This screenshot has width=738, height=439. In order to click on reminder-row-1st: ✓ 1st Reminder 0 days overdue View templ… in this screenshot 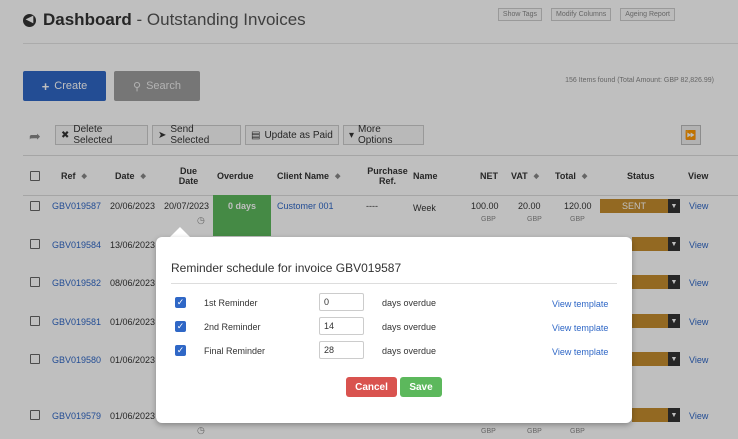, I will do `click(394, 303)`.